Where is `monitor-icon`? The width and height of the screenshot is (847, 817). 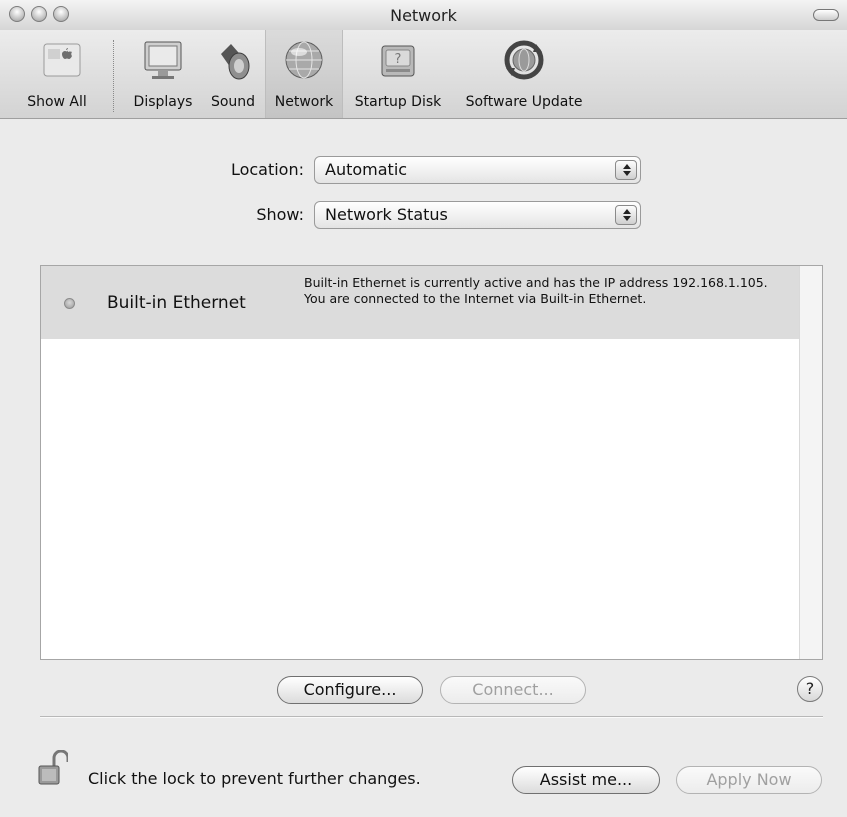
monitor-icon is located at coordinates (163, 60).